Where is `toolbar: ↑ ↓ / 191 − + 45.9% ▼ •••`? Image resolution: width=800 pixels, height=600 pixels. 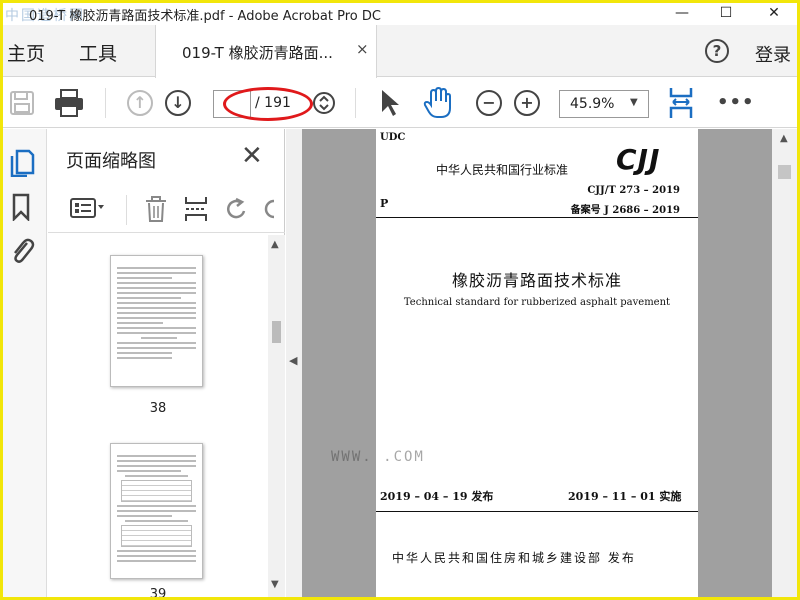
toolbar: ↑ ↓ / 191 − + 45.9% ▼ ••• is located at coordinates (400, 103).